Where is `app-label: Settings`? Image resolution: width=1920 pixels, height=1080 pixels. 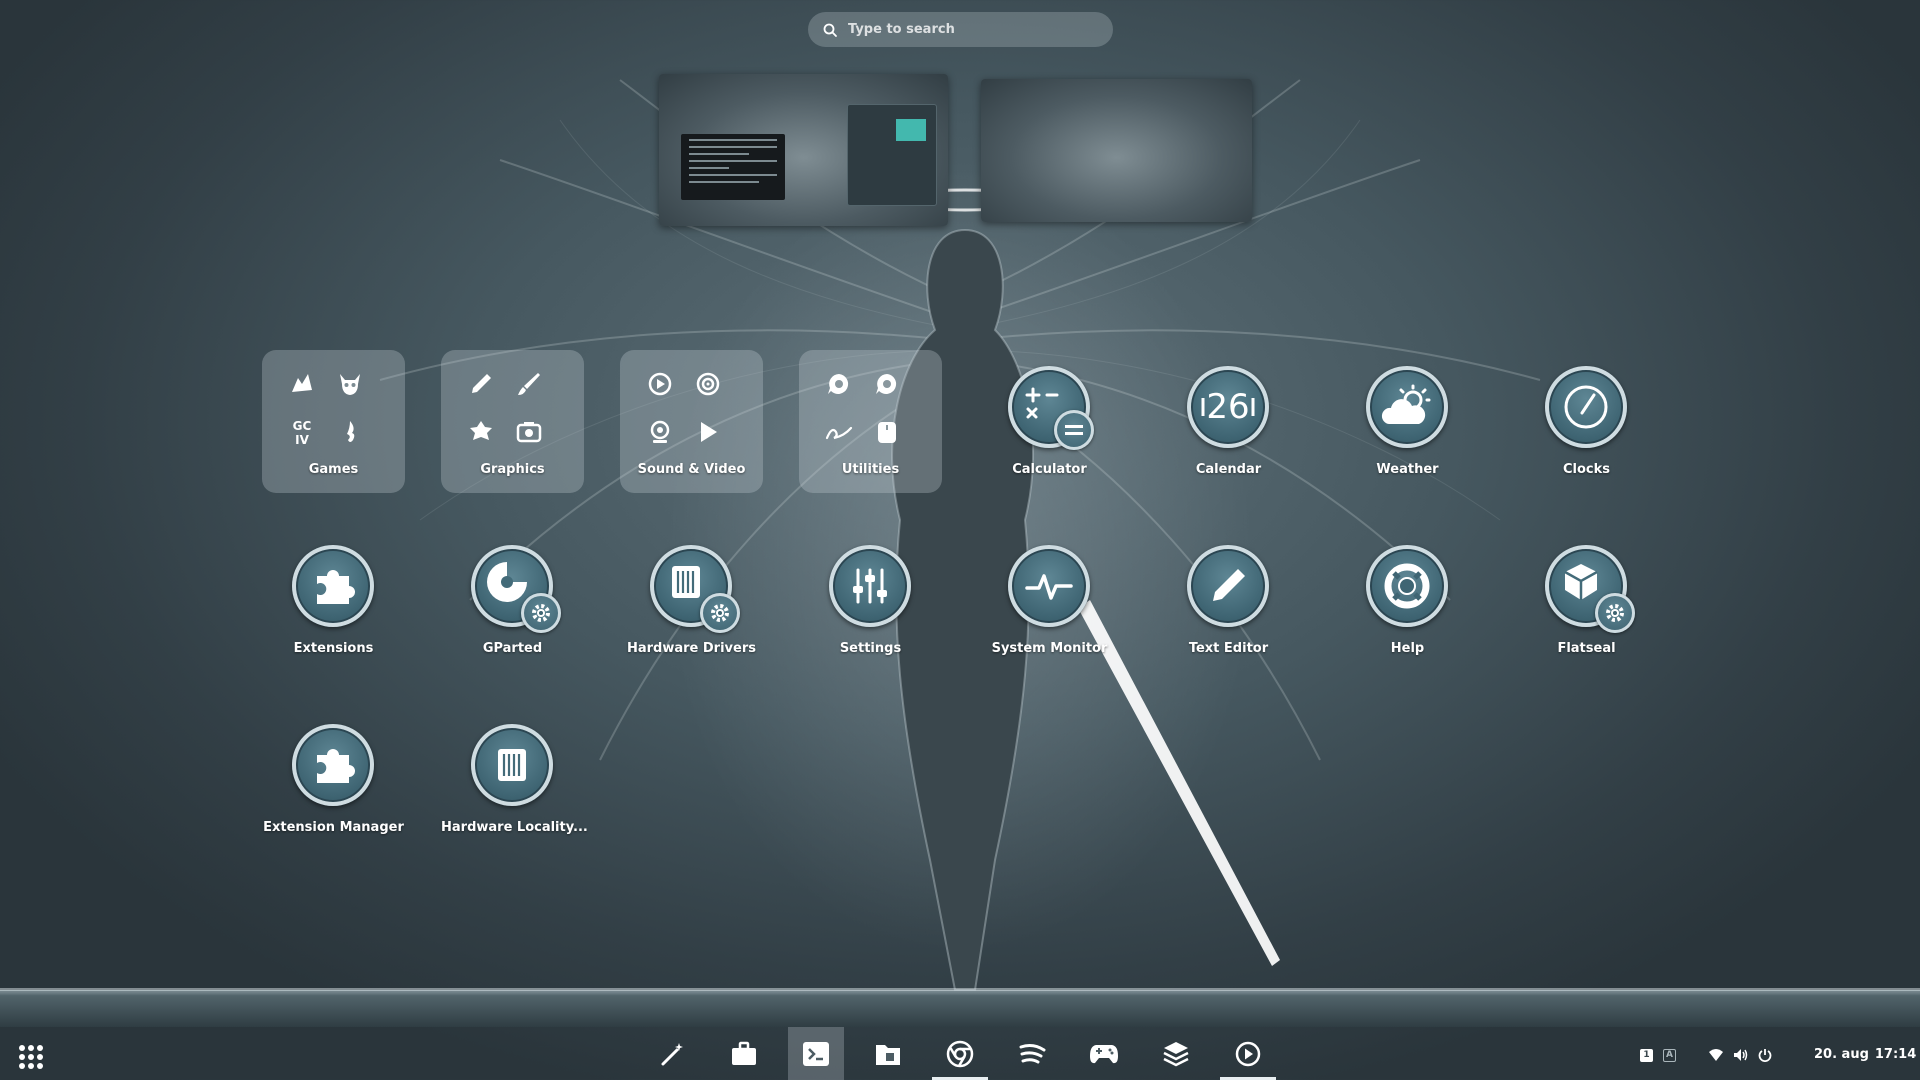
app-label: Settings is located at coordinates (870, 648).